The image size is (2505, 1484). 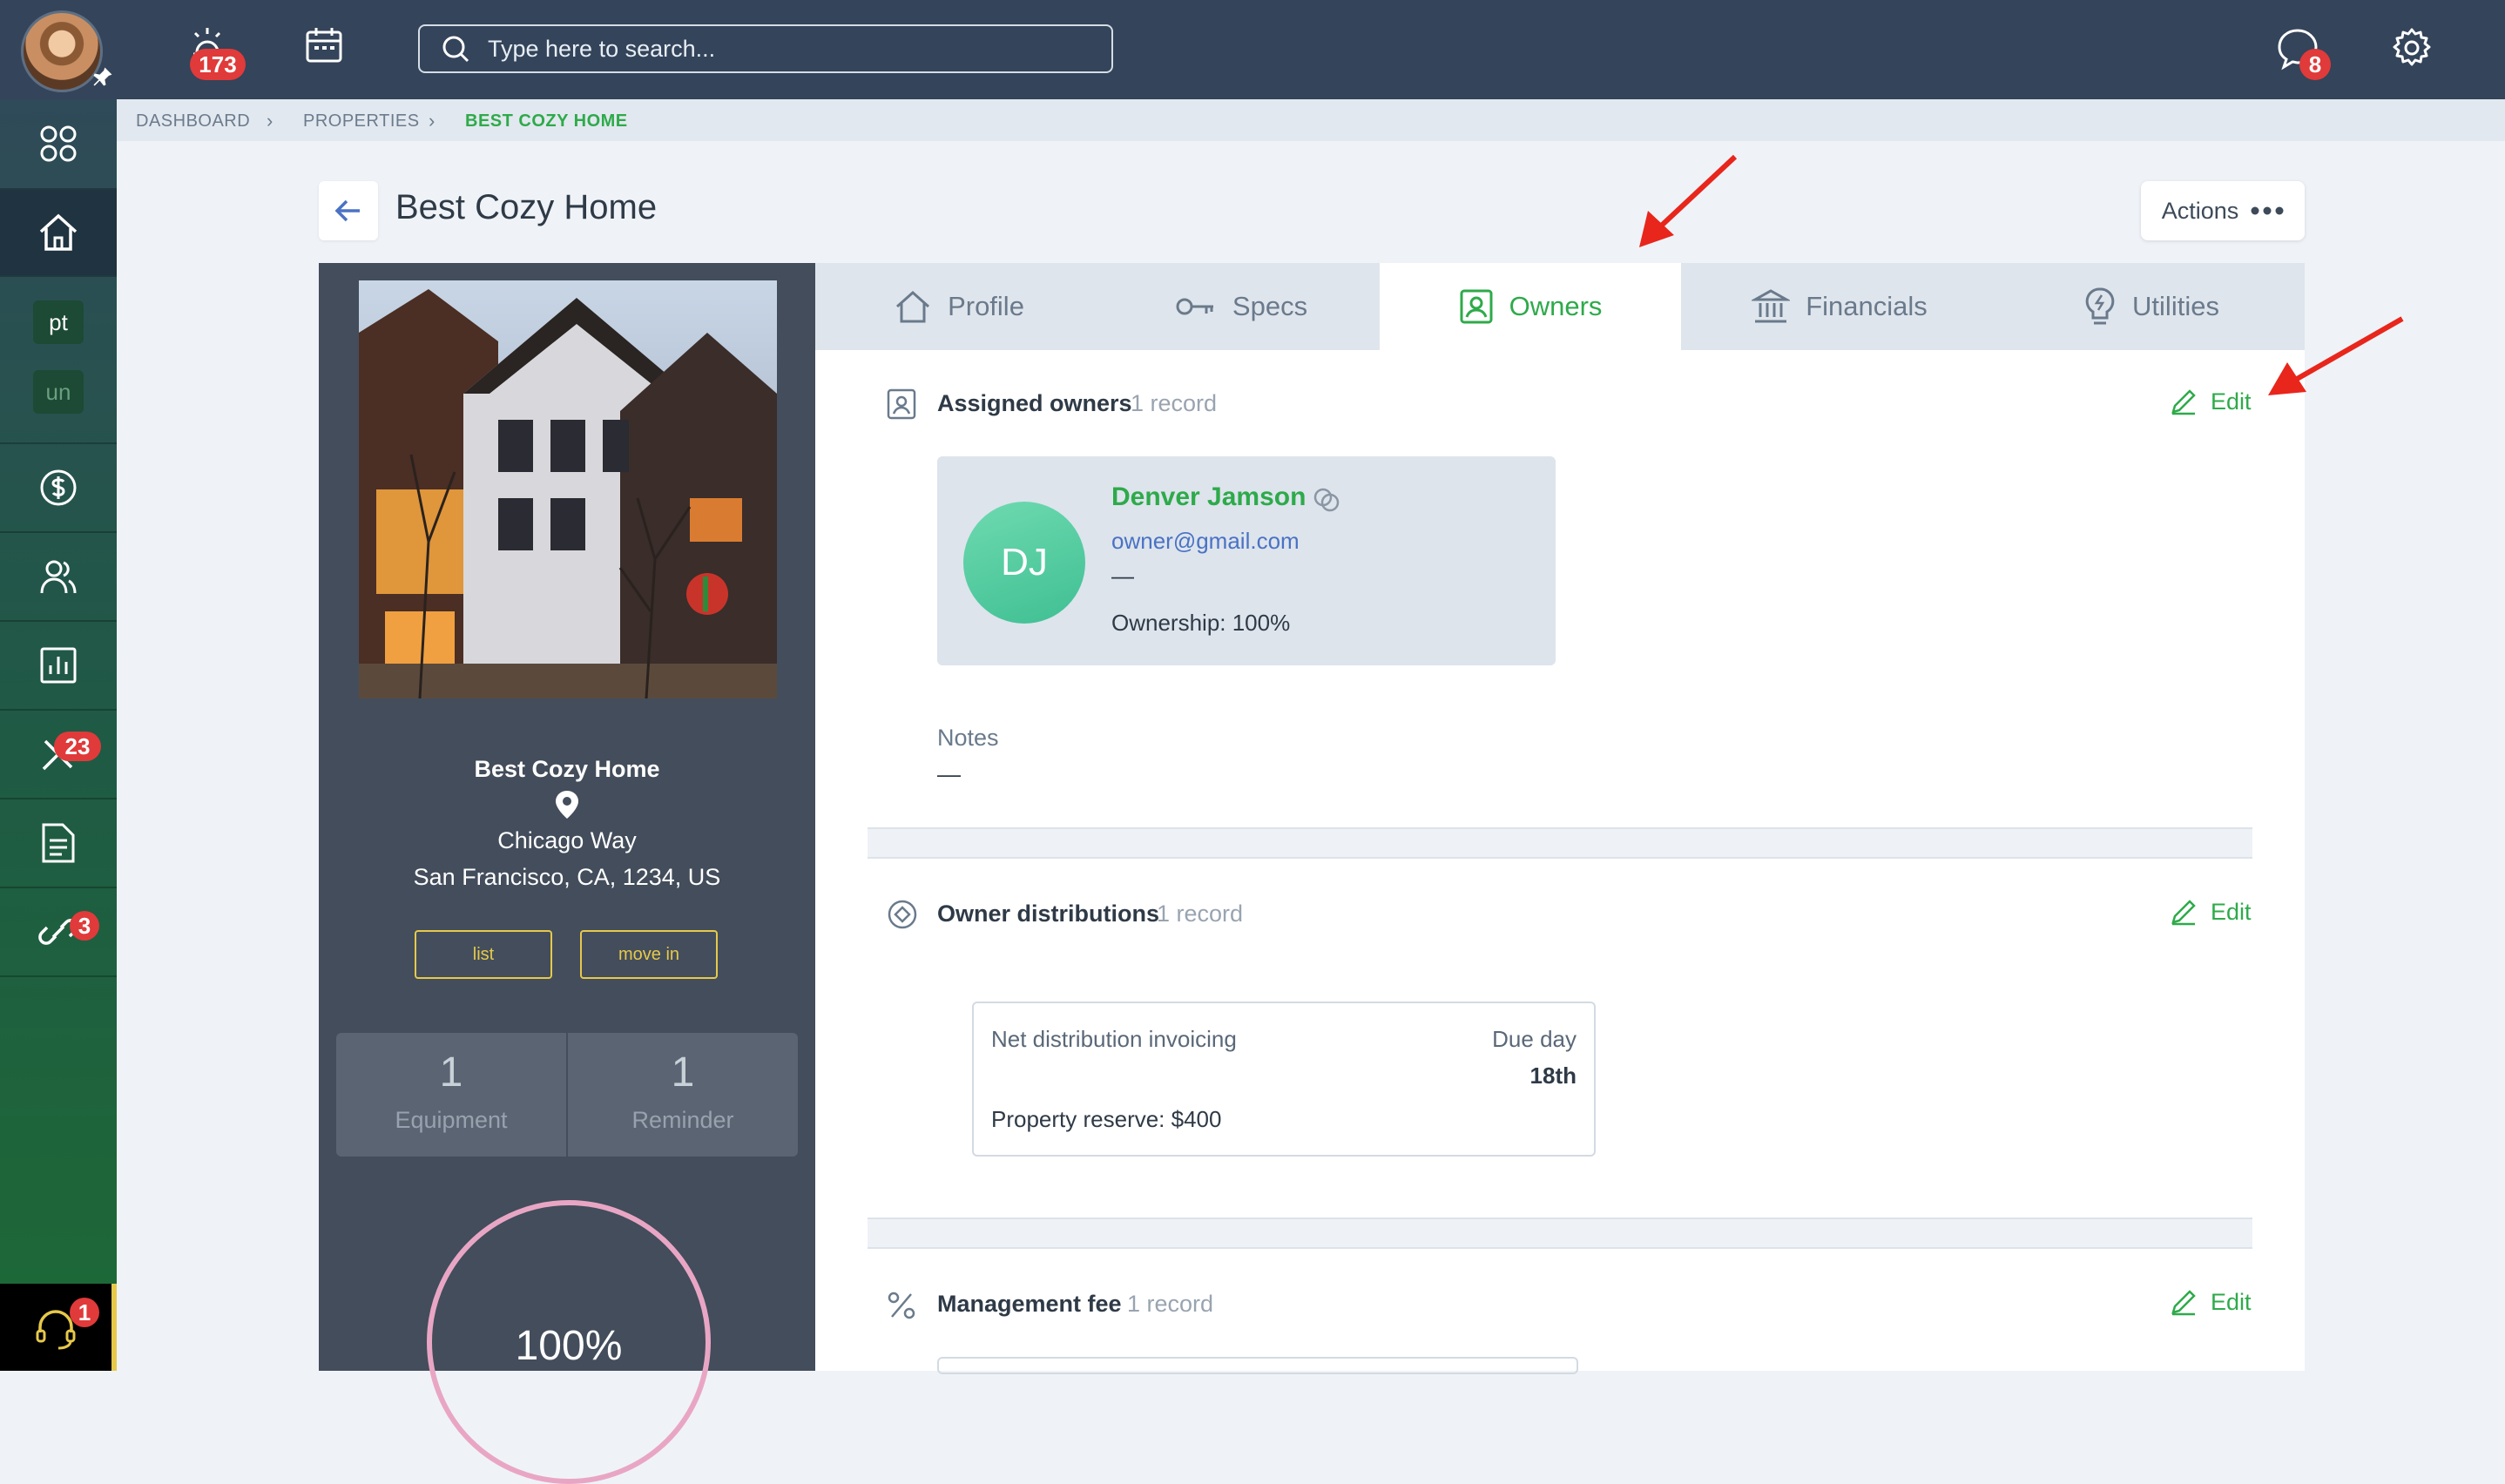 What do you see at coordinates (361, 122) in the screenshot?
I see `breadcrumb-properties: PROPERTIES` at bounding box center [361, 122].